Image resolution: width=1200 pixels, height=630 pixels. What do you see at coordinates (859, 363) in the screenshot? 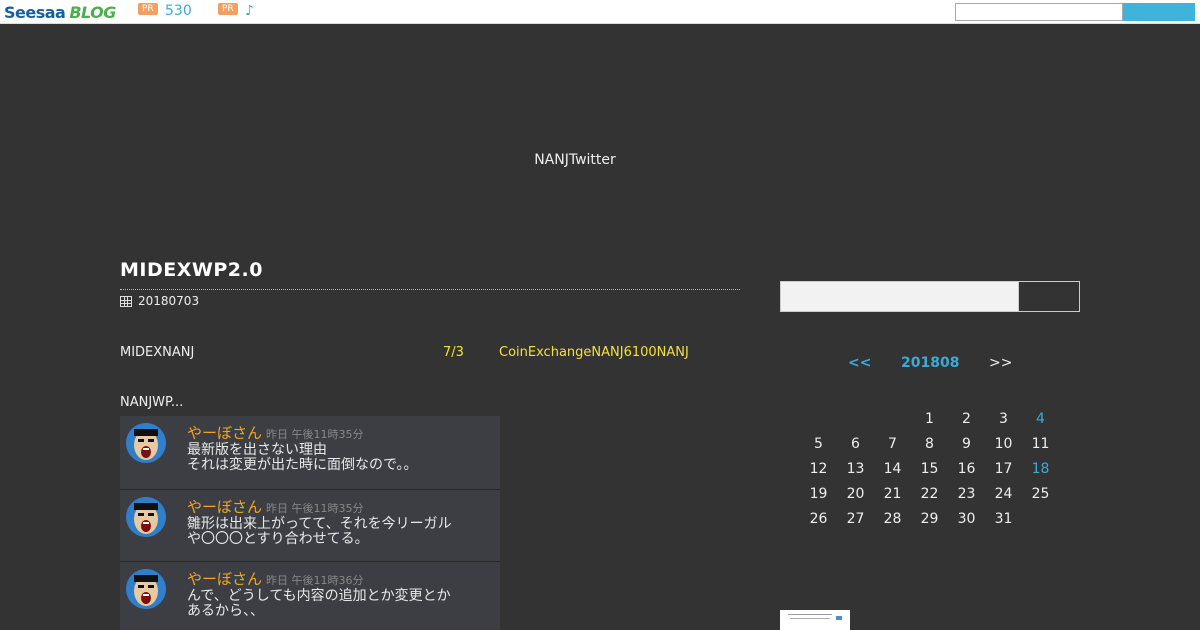
I see `calendar-prev-link: <<` at bounding box center [859, 363].